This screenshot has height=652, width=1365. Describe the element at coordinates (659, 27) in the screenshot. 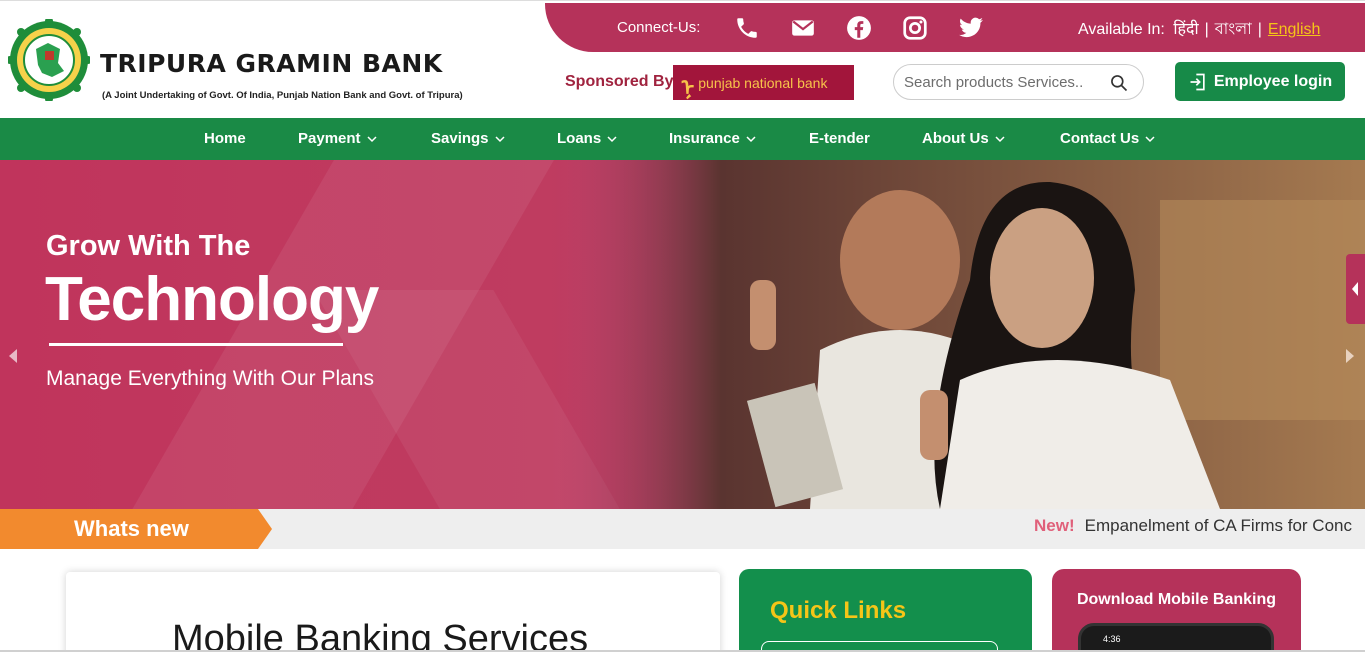

I see `connect-label: Connect-Us:` at that location.